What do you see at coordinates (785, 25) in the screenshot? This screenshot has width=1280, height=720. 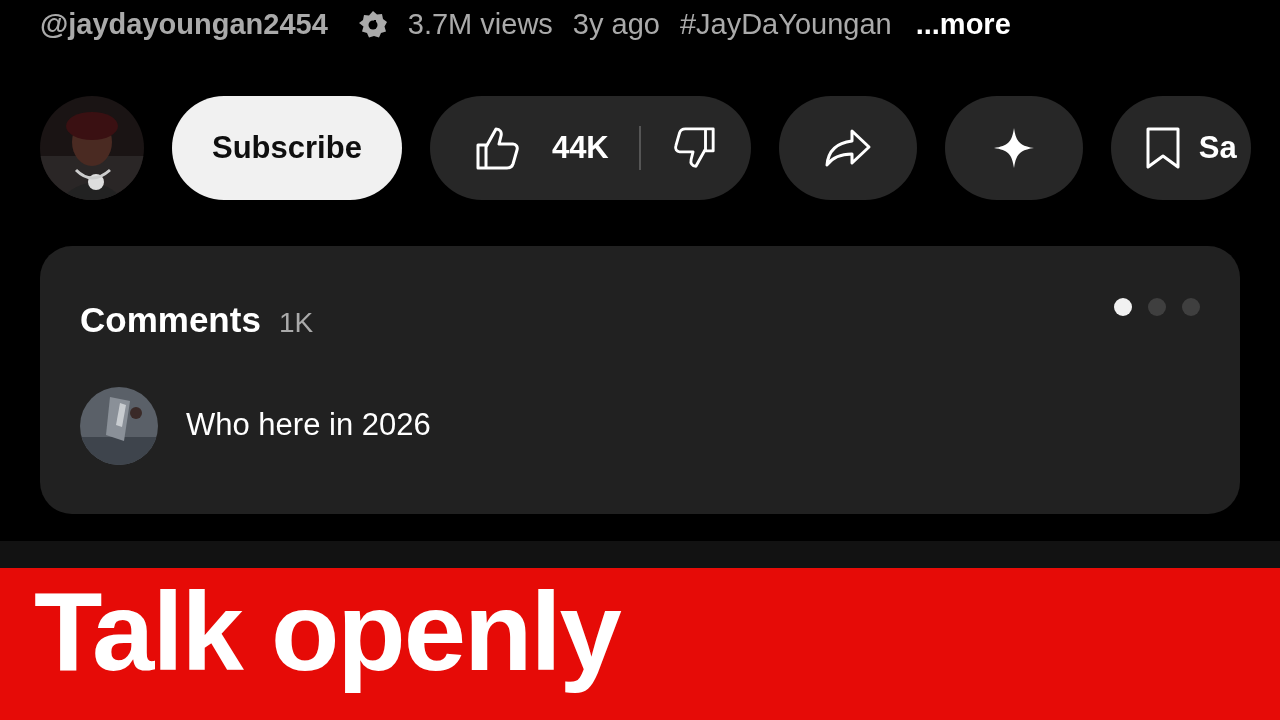 I see `hashtag-link: #JayDaYoungan` at bounding box center [785, 25].